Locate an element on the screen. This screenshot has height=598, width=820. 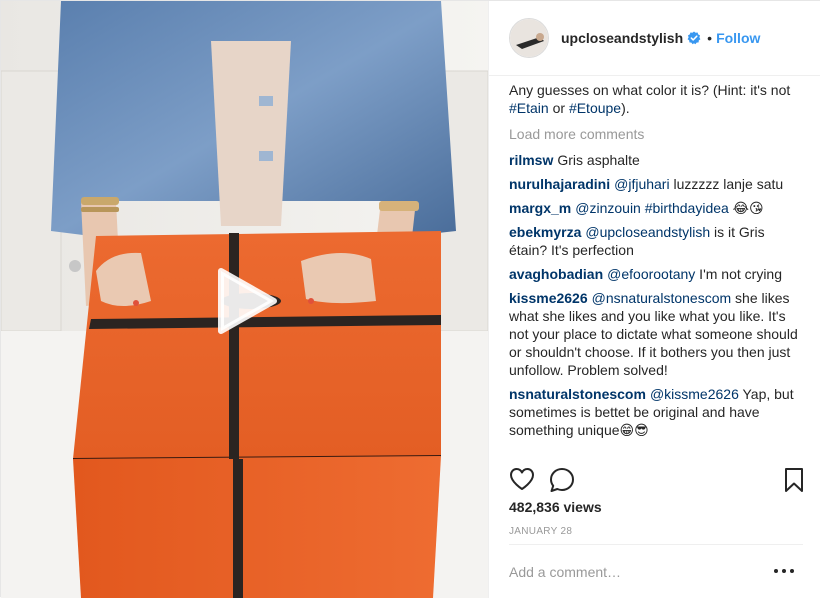
comment-mention-link: @zinzouin is located at coordinates (608, 208).